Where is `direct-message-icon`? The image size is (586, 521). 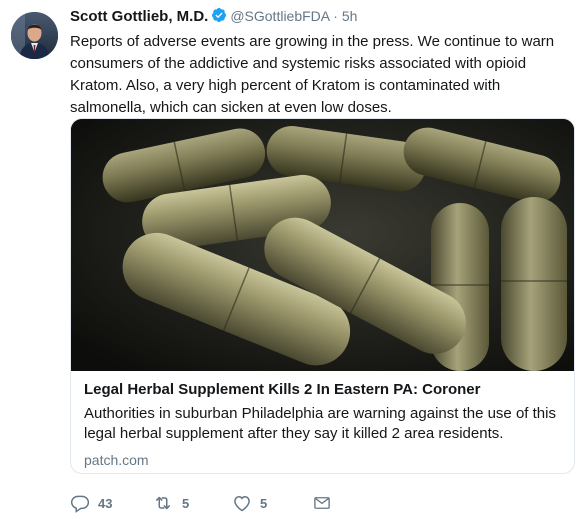 direct-message-icon is located at coordinates (322, 503).